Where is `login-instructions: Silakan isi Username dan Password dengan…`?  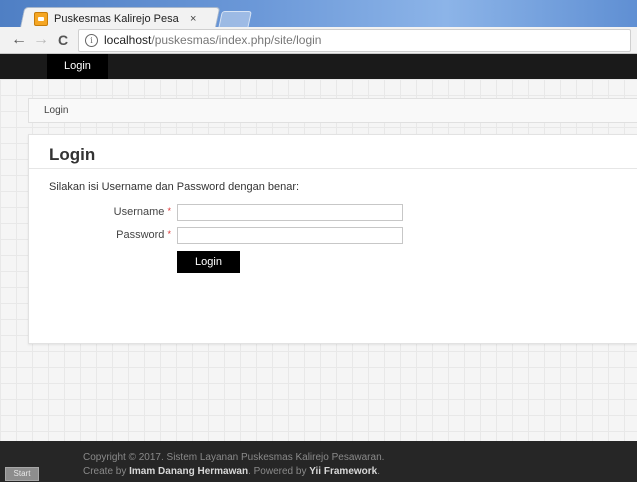 login-instructions: Silakan isi Username dan Password dengan… is located at coordinates (174, 187).